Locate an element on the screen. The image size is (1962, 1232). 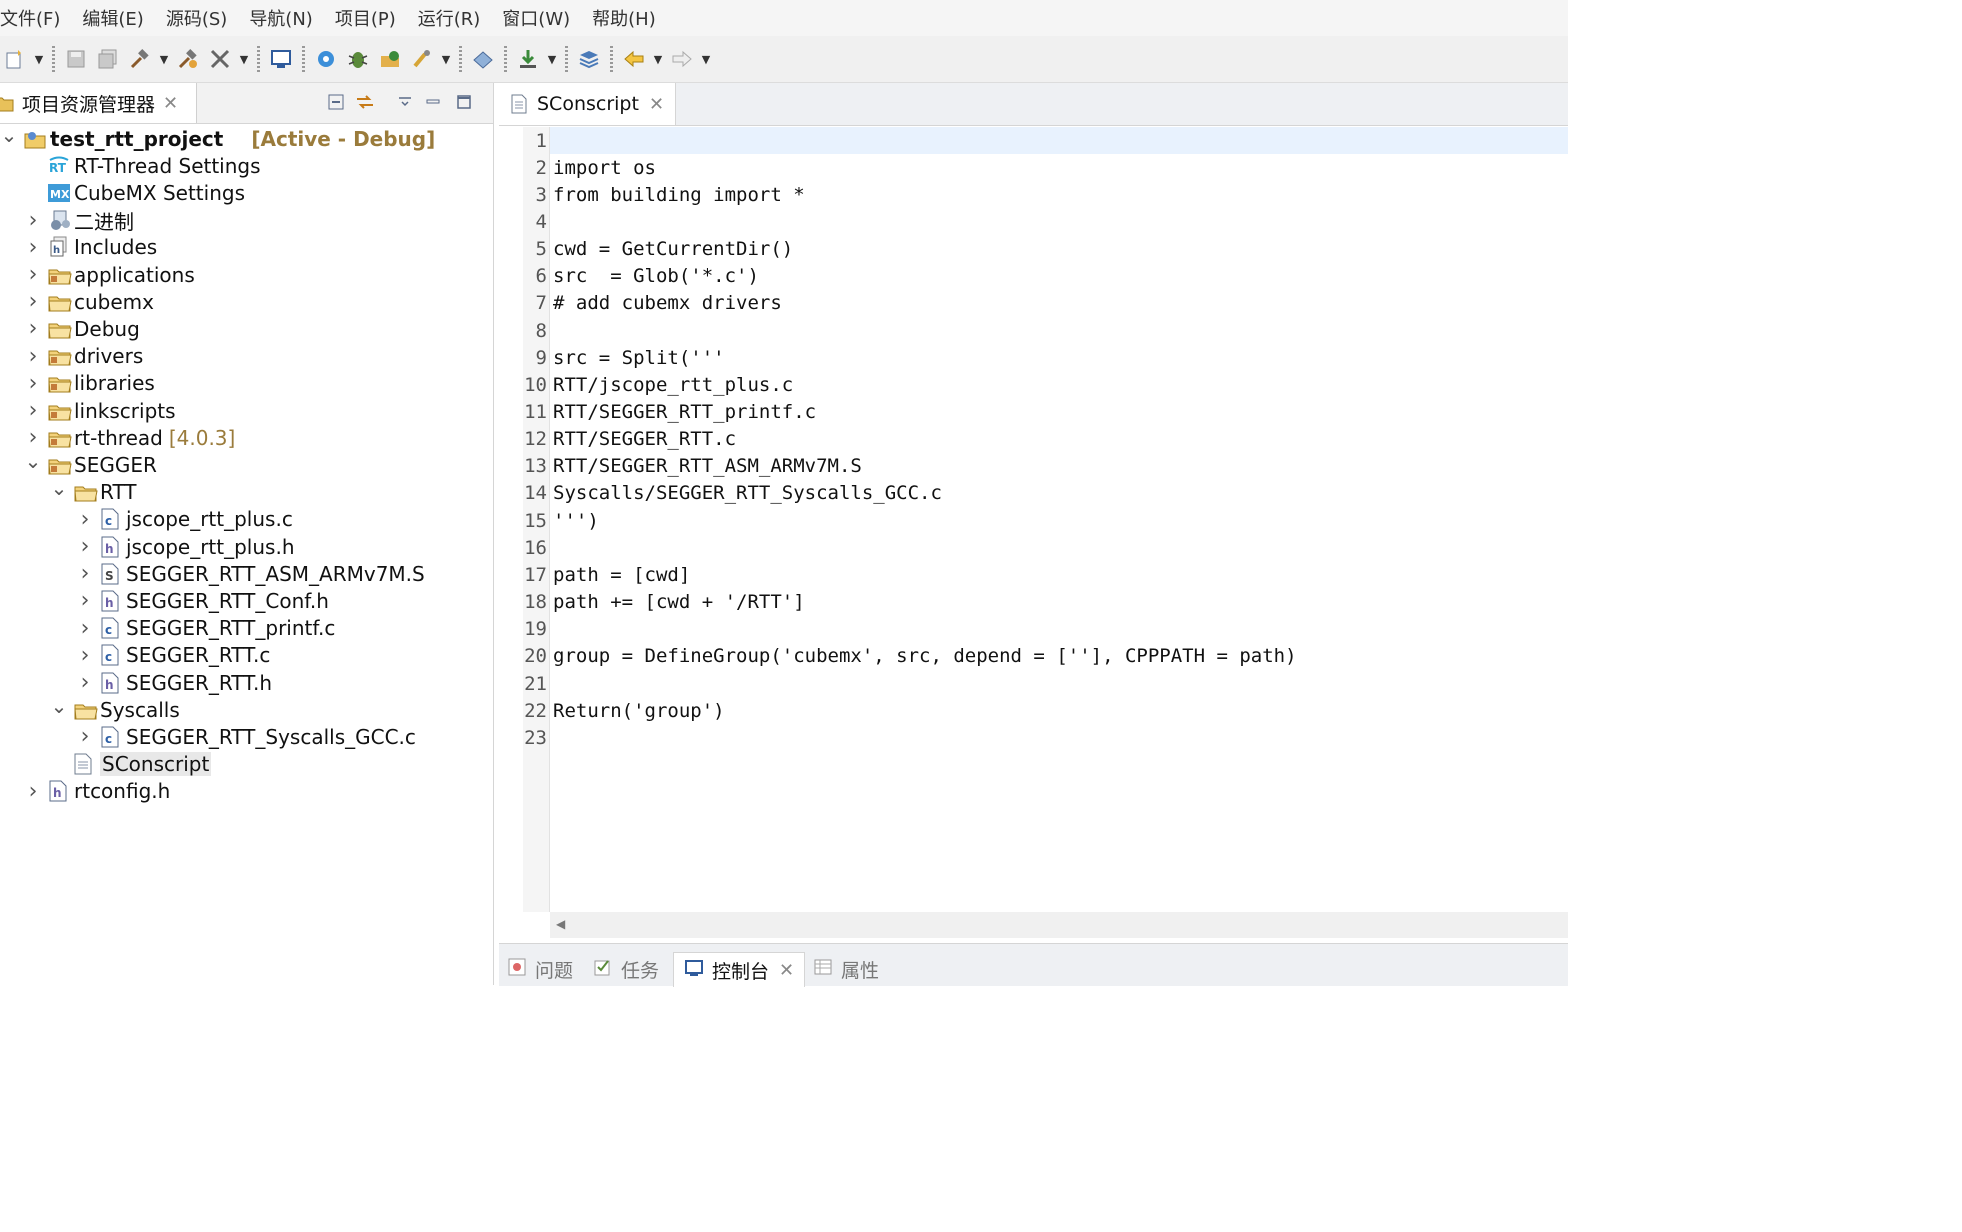
code-line: 1 is located at coordinates (1033, 140).